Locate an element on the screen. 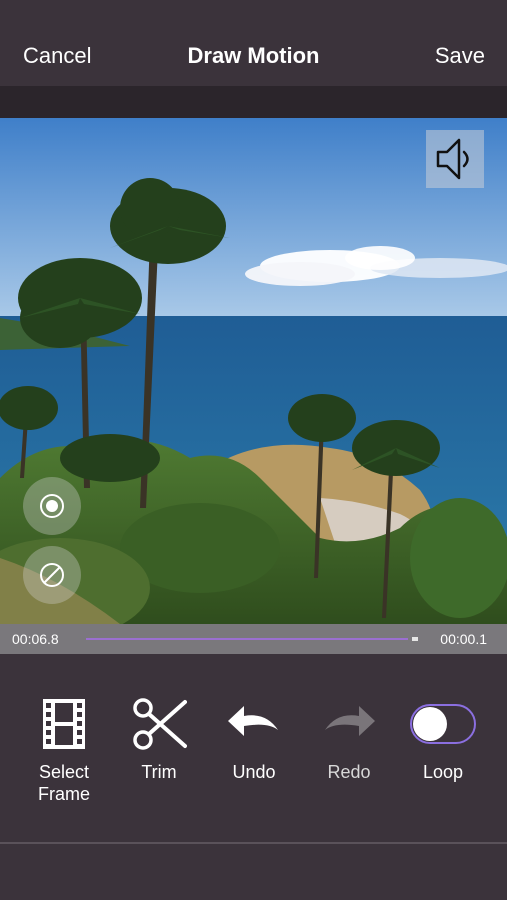 This screenshot has height=900, width=507. select-frame-label-line2: Frame is located at coordinates (63, 794).